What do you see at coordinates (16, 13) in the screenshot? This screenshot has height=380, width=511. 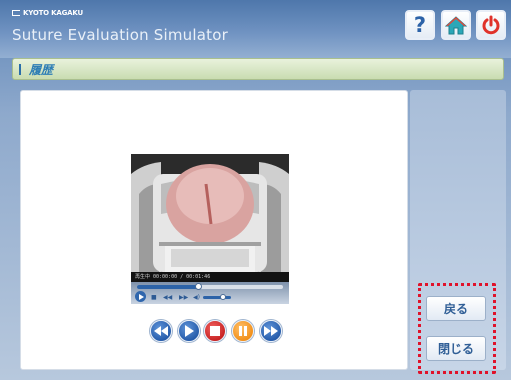 I see `brand-mark-icon` at bounding box center [16, 13].